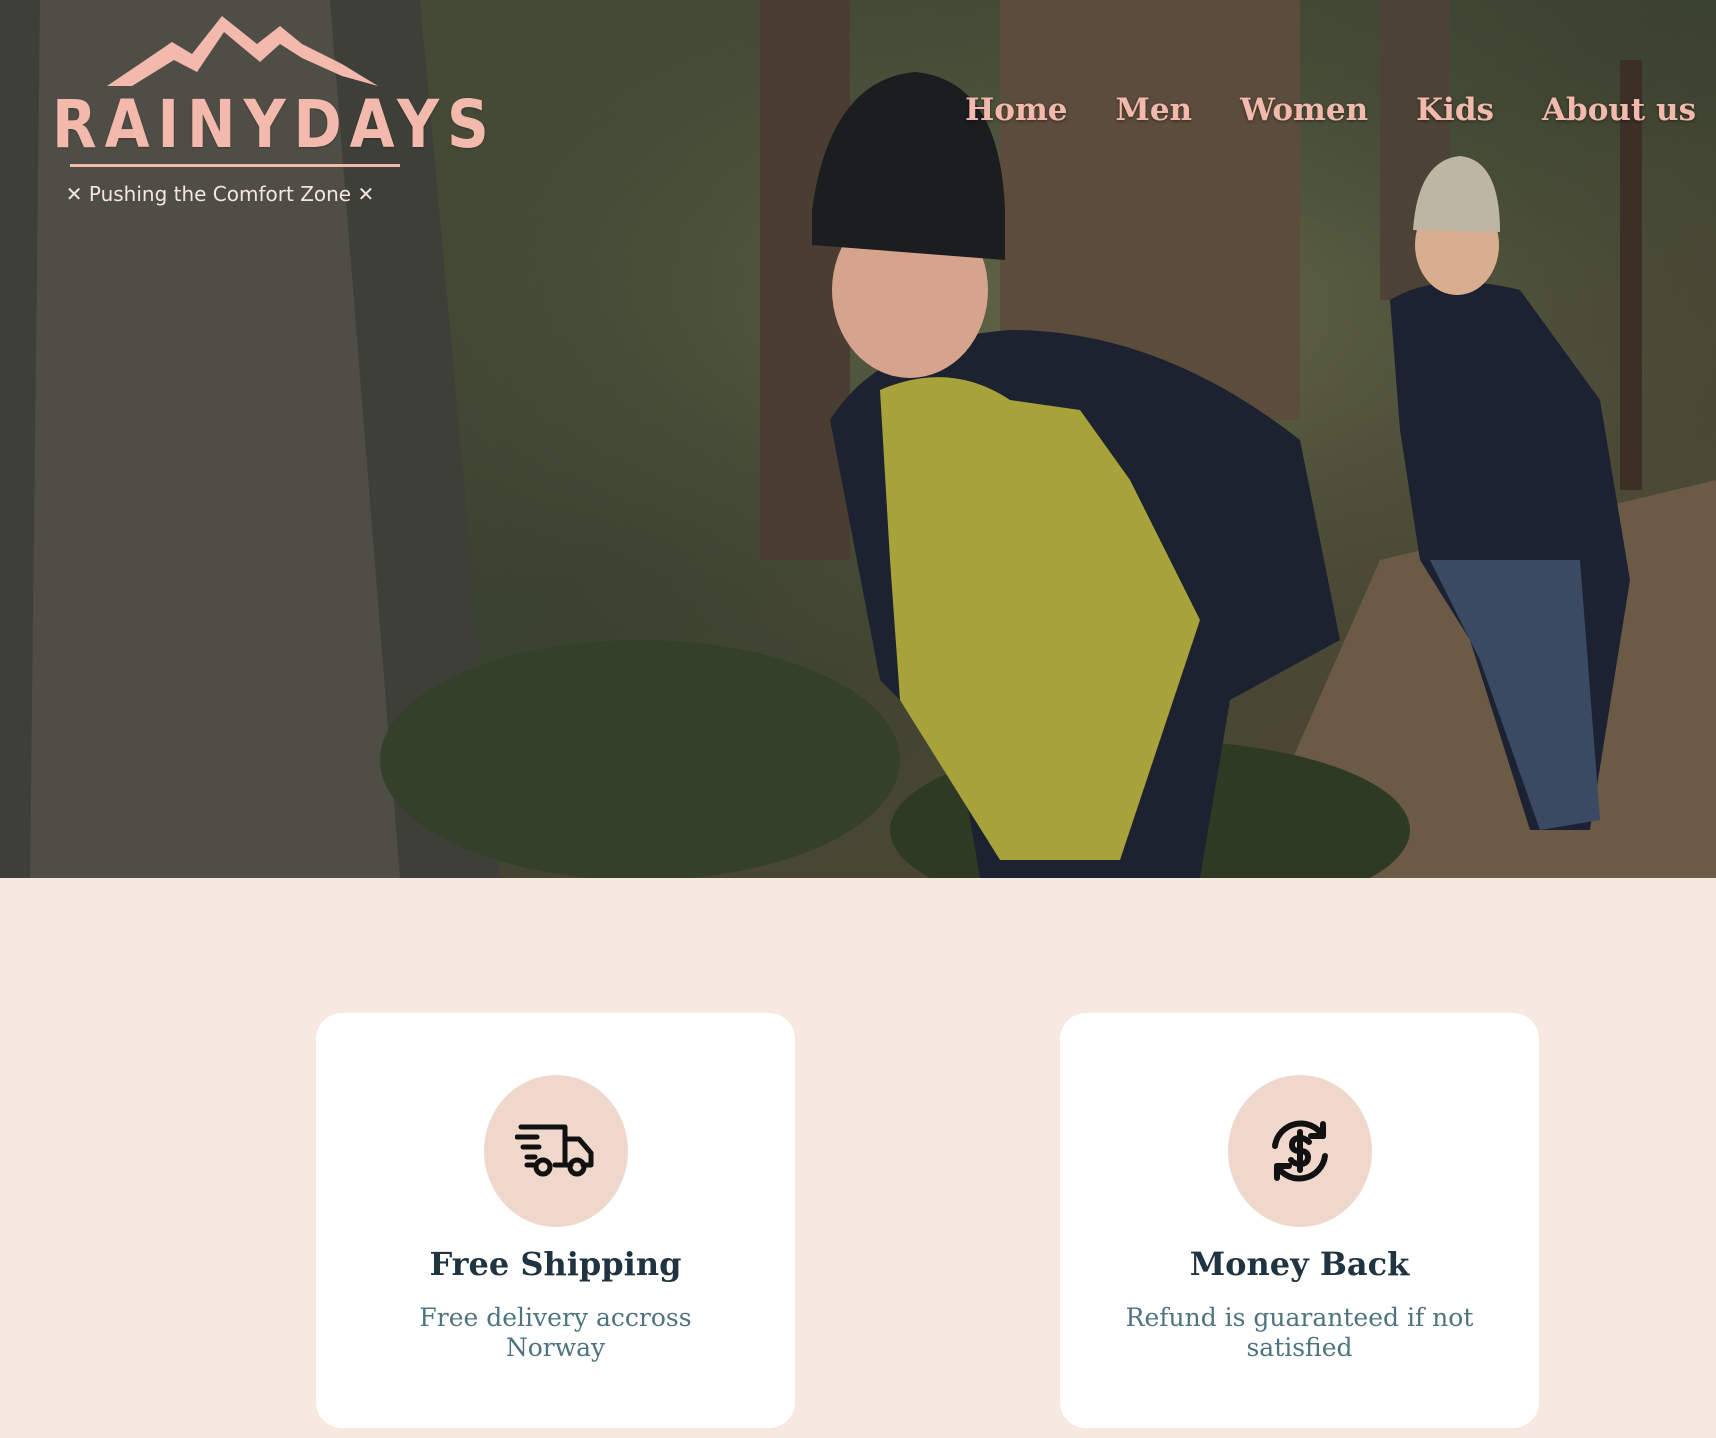 The height and width of the screenshot is (1438, 1716). Describe the element at coordinates (1016, 110) in the screenshot. I see `nav-home: Home` at that location.